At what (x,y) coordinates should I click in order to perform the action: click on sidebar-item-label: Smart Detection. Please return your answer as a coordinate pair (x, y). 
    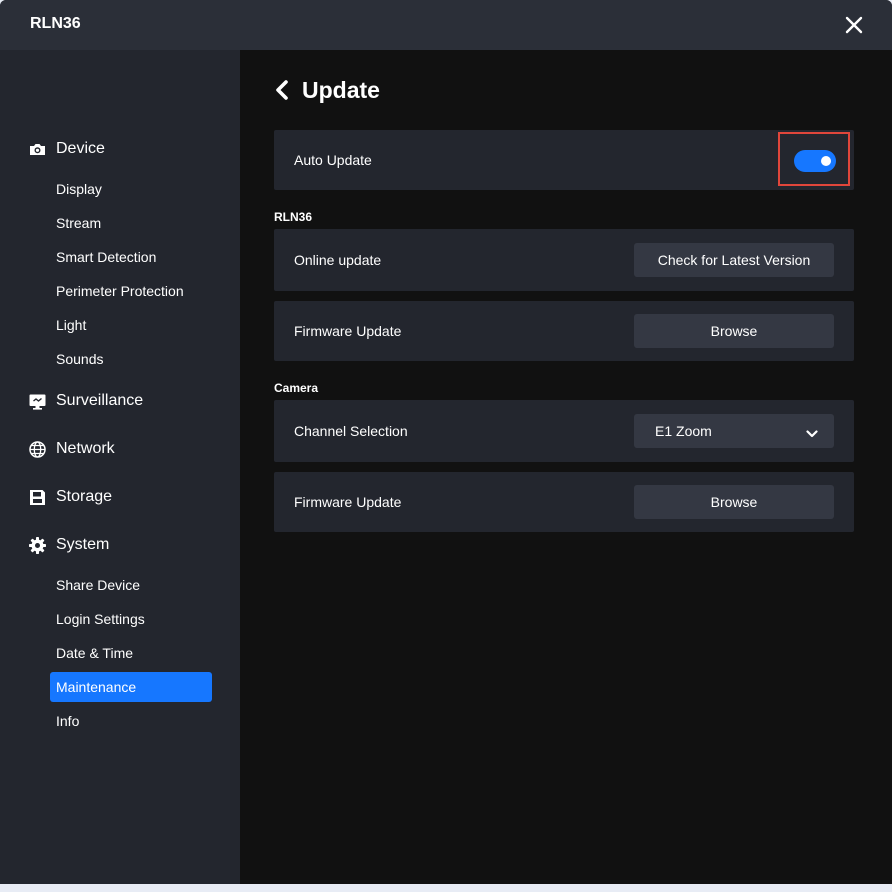
    Looking at the image, I should click on (106, 257).